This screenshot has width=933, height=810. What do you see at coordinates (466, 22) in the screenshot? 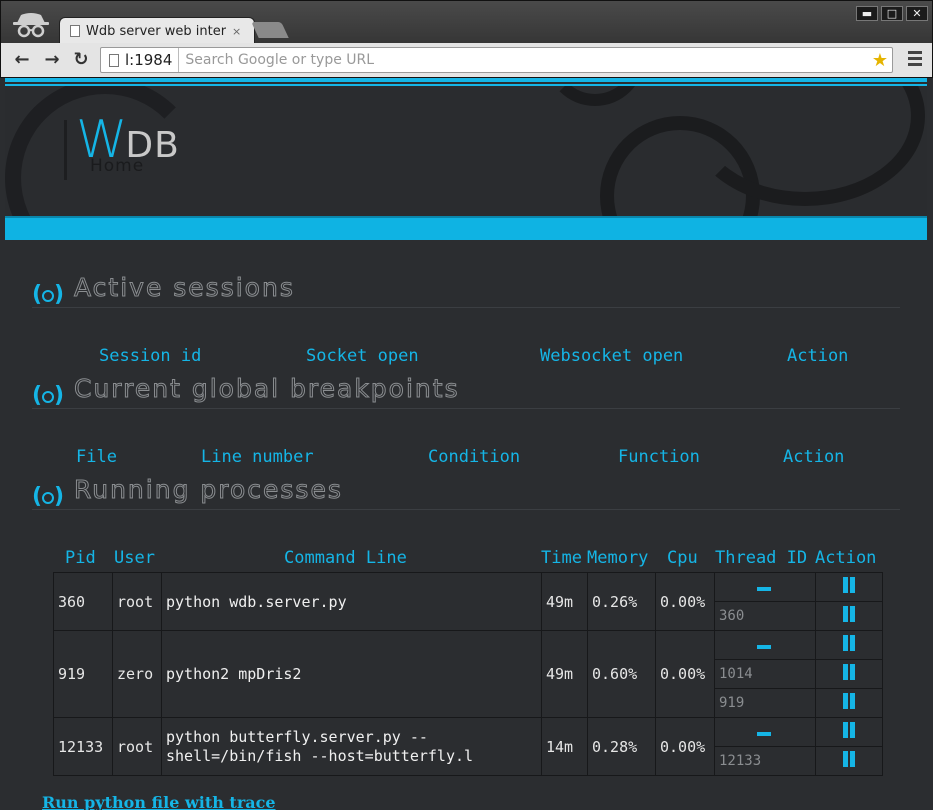
I see `title-bar: Wdb server web interface × ▬ □ ✕` at bounding box center [466, 22].